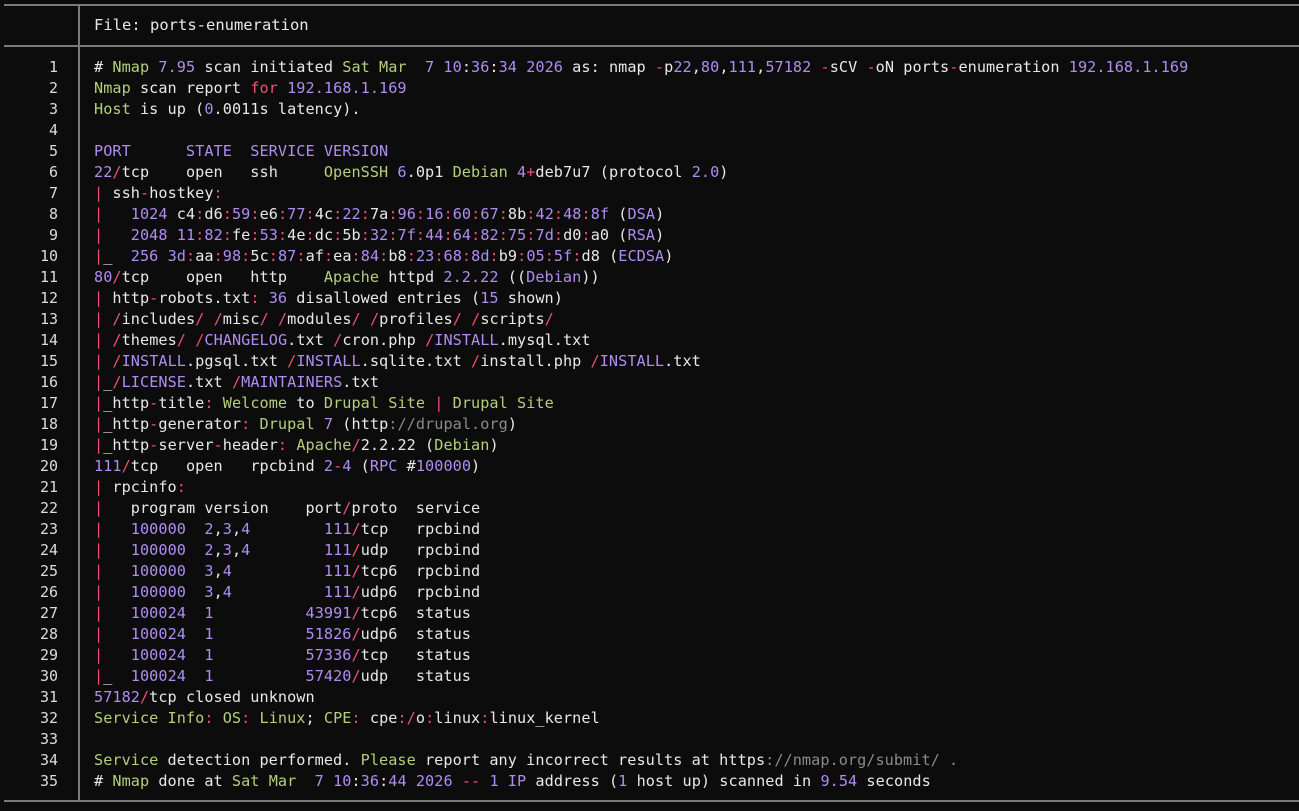  What do you see at coordinates (710, 67) in the screenshot?
I see `code-token: 80` at bounding box center [710, 67].